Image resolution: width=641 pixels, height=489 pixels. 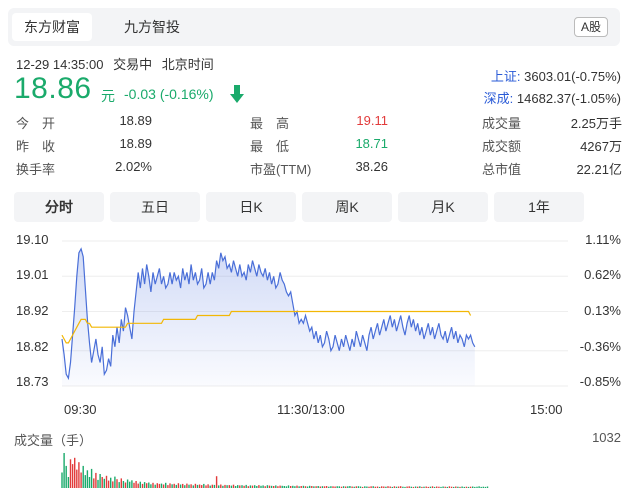 I want to click on stat-high-label: 最 高, so click(x=270, y=123).